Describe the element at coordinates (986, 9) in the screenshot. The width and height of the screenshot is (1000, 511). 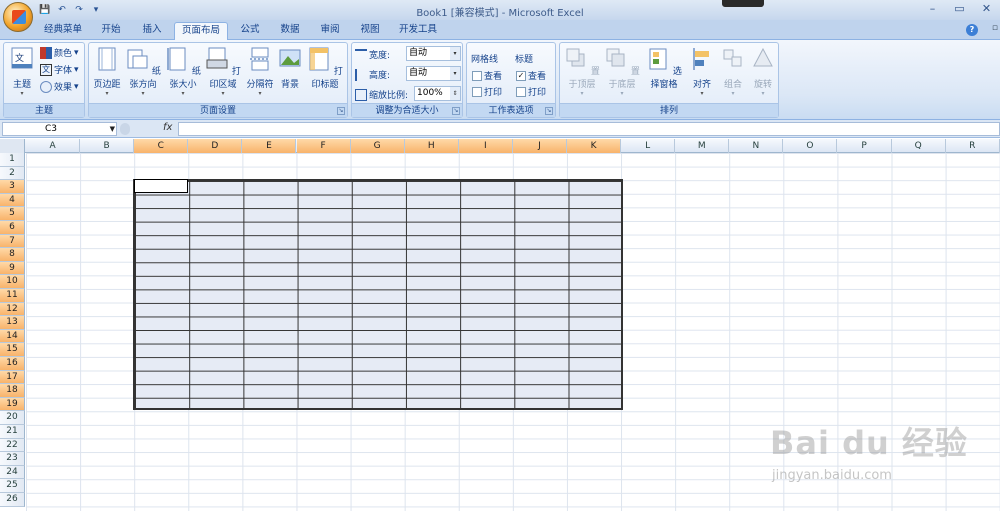
I see `close-icon: ✕` at that location.